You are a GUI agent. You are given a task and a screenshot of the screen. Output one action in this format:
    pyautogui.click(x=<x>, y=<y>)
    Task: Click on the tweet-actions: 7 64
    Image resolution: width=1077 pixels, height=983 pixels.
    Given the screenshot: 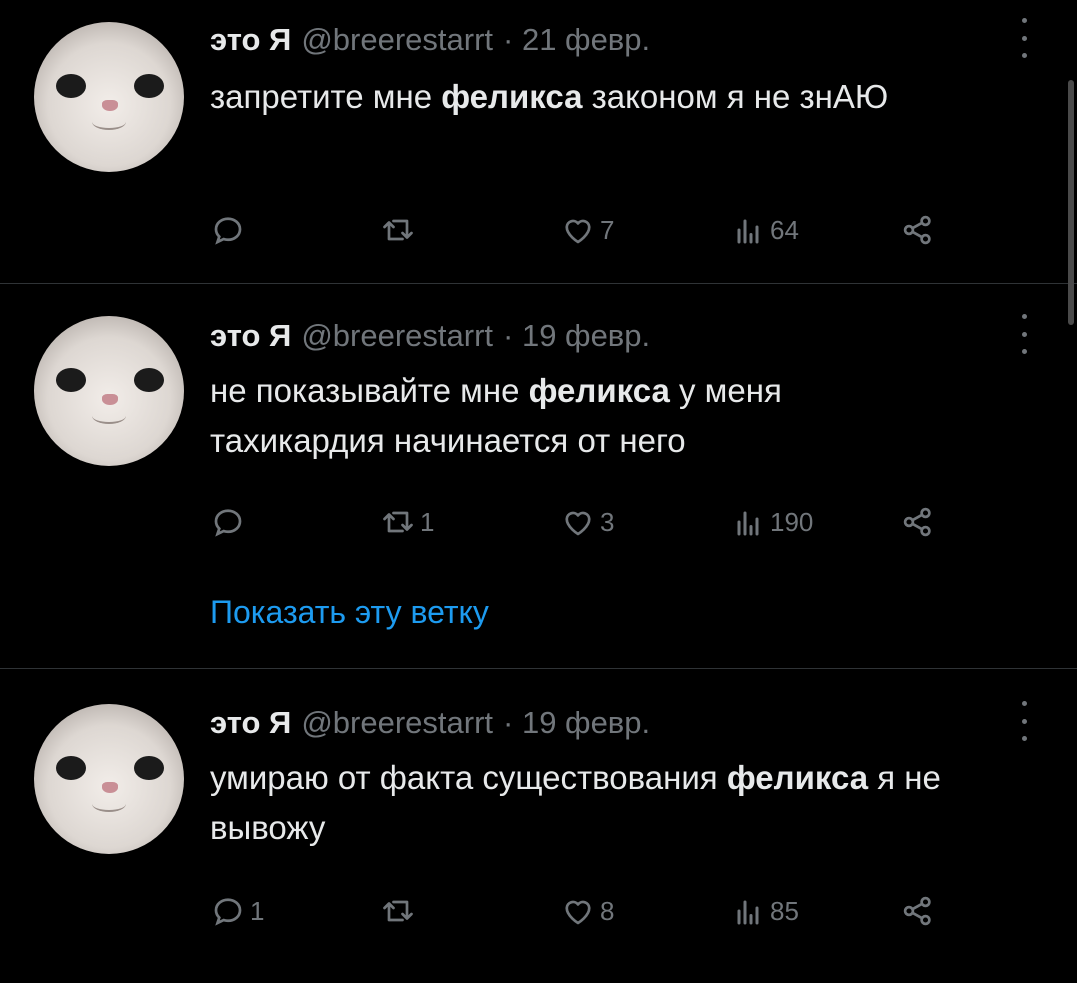 What is the action you would take?
    pyautogui.click(x=590, y=230)
    